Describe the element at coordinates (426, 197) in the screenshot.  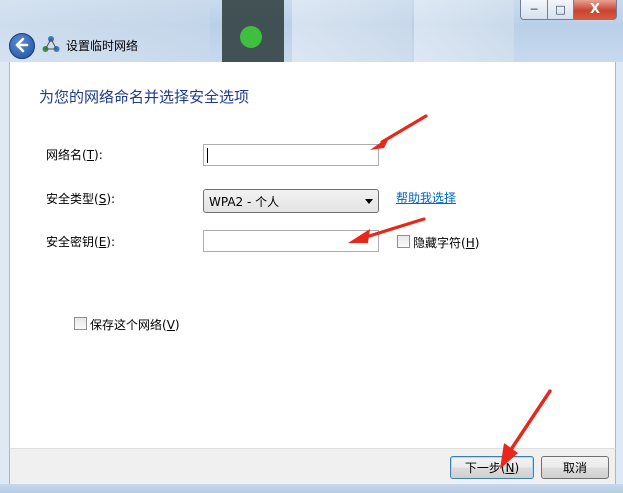
I see `help-me-choose-link: 帮助我选择` at that location.